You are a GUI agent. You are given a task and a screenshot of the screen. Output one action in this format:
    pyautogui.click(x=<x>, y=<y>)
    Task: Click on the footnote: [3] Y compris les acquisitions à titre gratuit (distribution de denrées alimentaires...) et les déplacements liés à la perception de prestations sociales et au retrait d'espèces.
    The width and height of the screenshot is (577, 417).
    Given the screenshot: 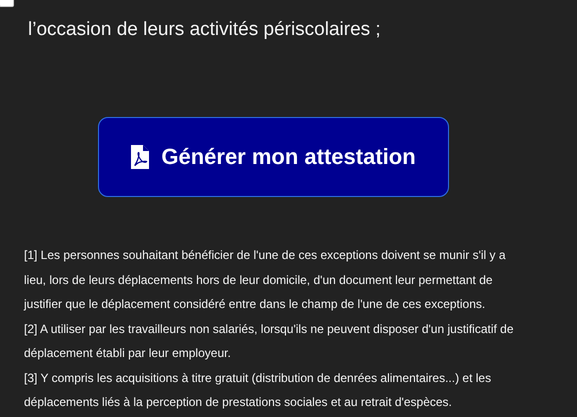 What is the action you would take?
    pyautogui.click(x=258, y=390)
    